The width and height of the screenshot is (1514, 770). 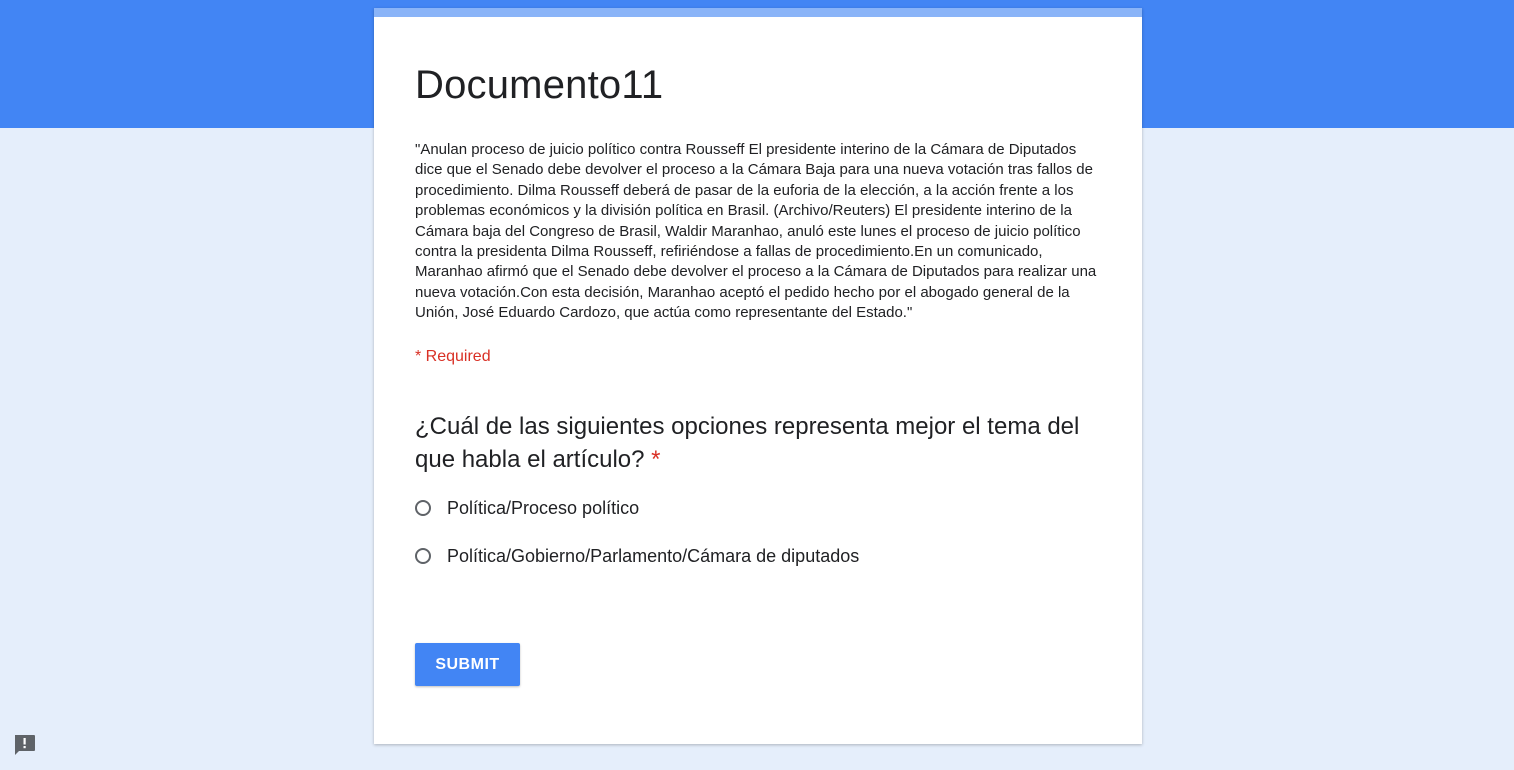 I want to click on option-politica-proceso: Política/Proceso político, so click(x=527, y=508).